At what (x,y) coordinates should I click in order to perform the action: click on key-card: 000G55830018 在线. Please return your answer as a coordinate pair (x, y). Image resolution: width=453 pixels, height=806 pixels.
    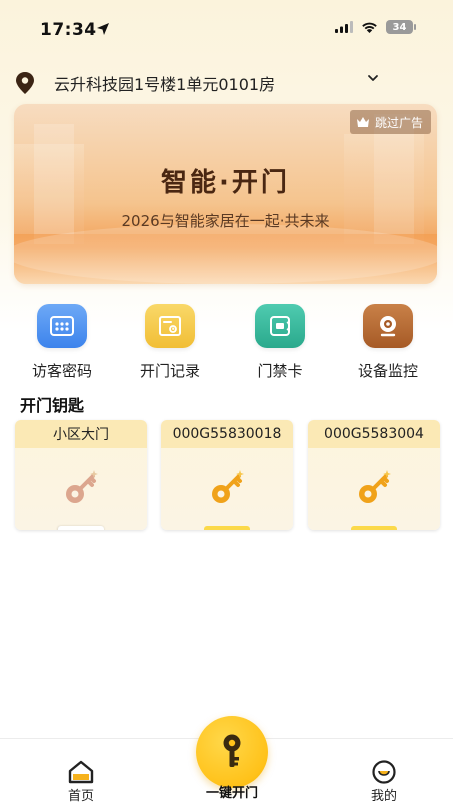
    Looking at the image, I should click on (227, 475).